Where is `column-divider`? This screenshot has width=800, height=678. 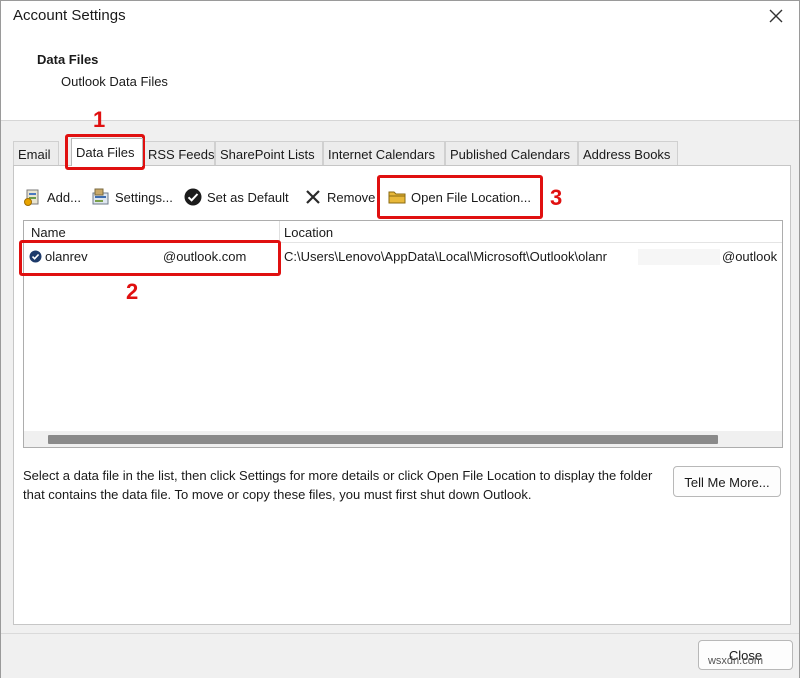 column-divider is located at coordinates (279, 232).